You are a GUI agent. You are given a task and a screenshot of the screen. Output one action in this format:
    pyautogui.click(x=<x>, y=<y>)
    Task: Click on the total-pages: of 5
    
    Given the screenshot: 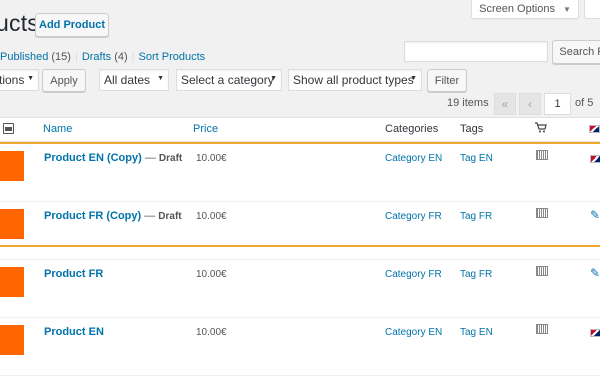 What is the action you would take?
    pyautogui.click(x=584, y=103)
    